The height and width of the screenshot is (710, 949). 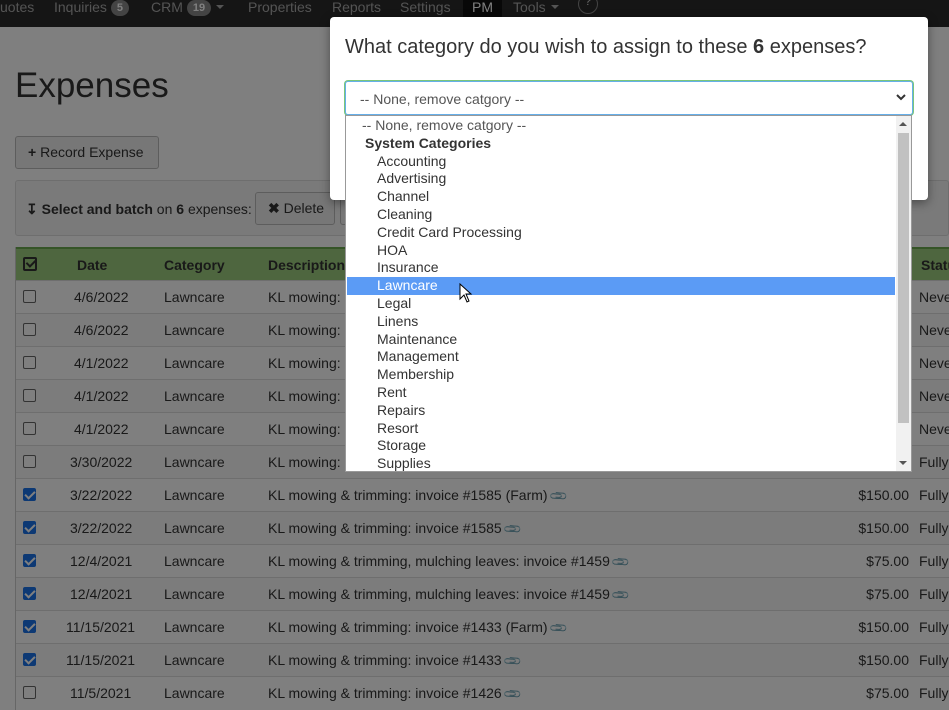 I want to click on option-channel: Channel, so click(x=621, y=197).